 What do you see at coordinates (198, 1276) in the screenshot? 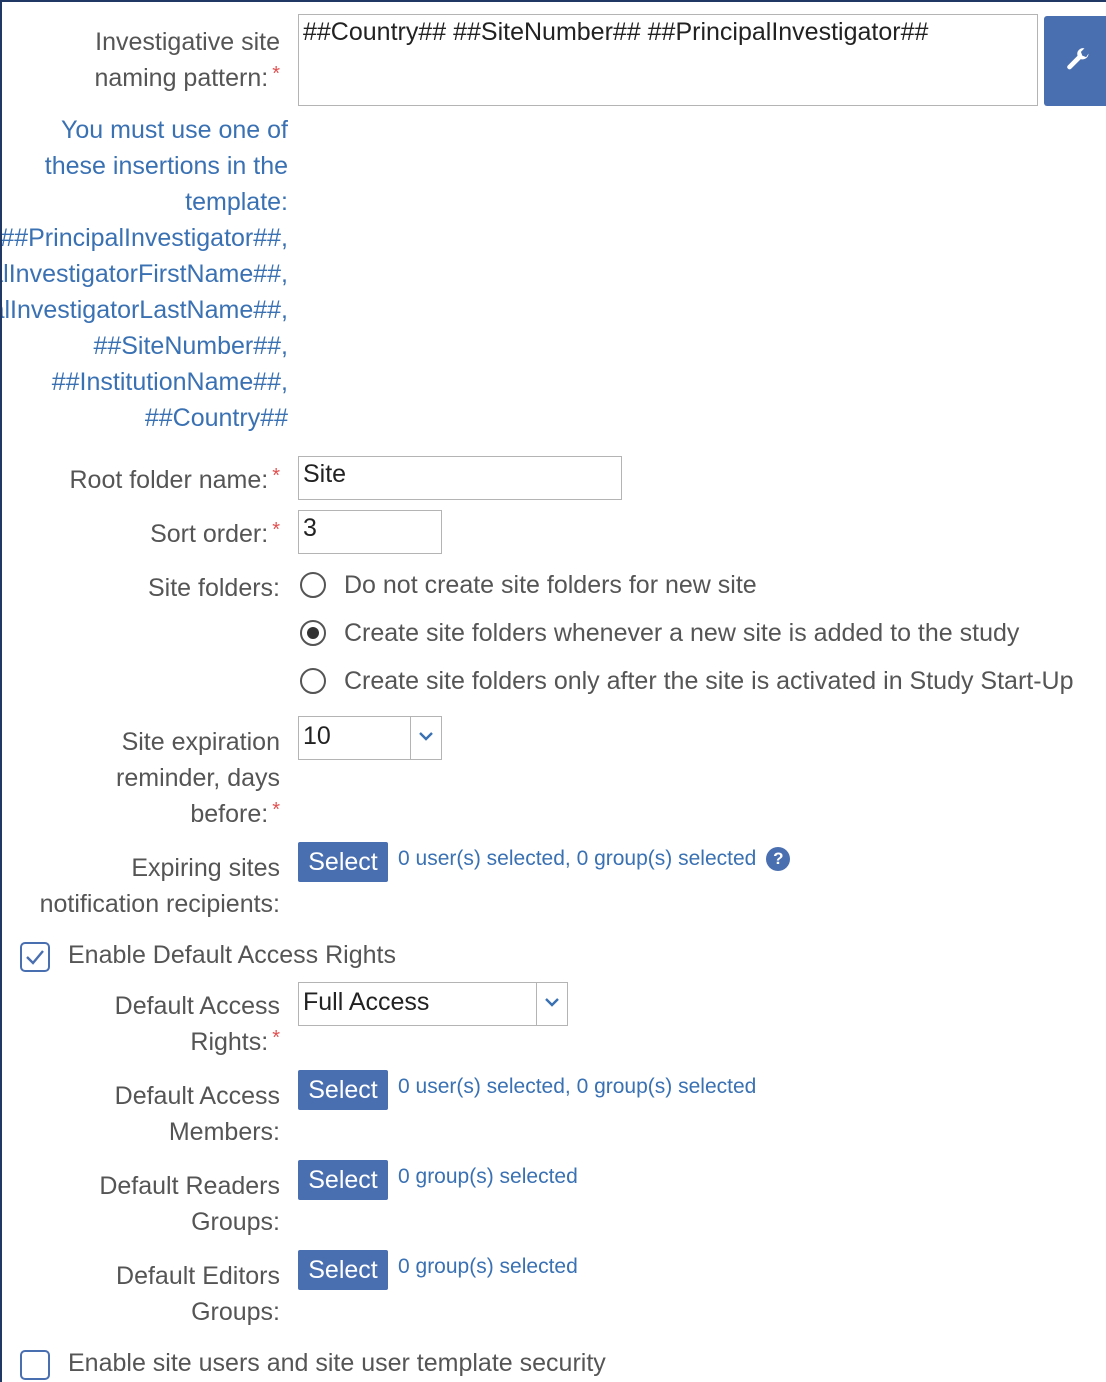
I see `default-editors-label-line1: Default Editors` at bounding box center [198, 1276].